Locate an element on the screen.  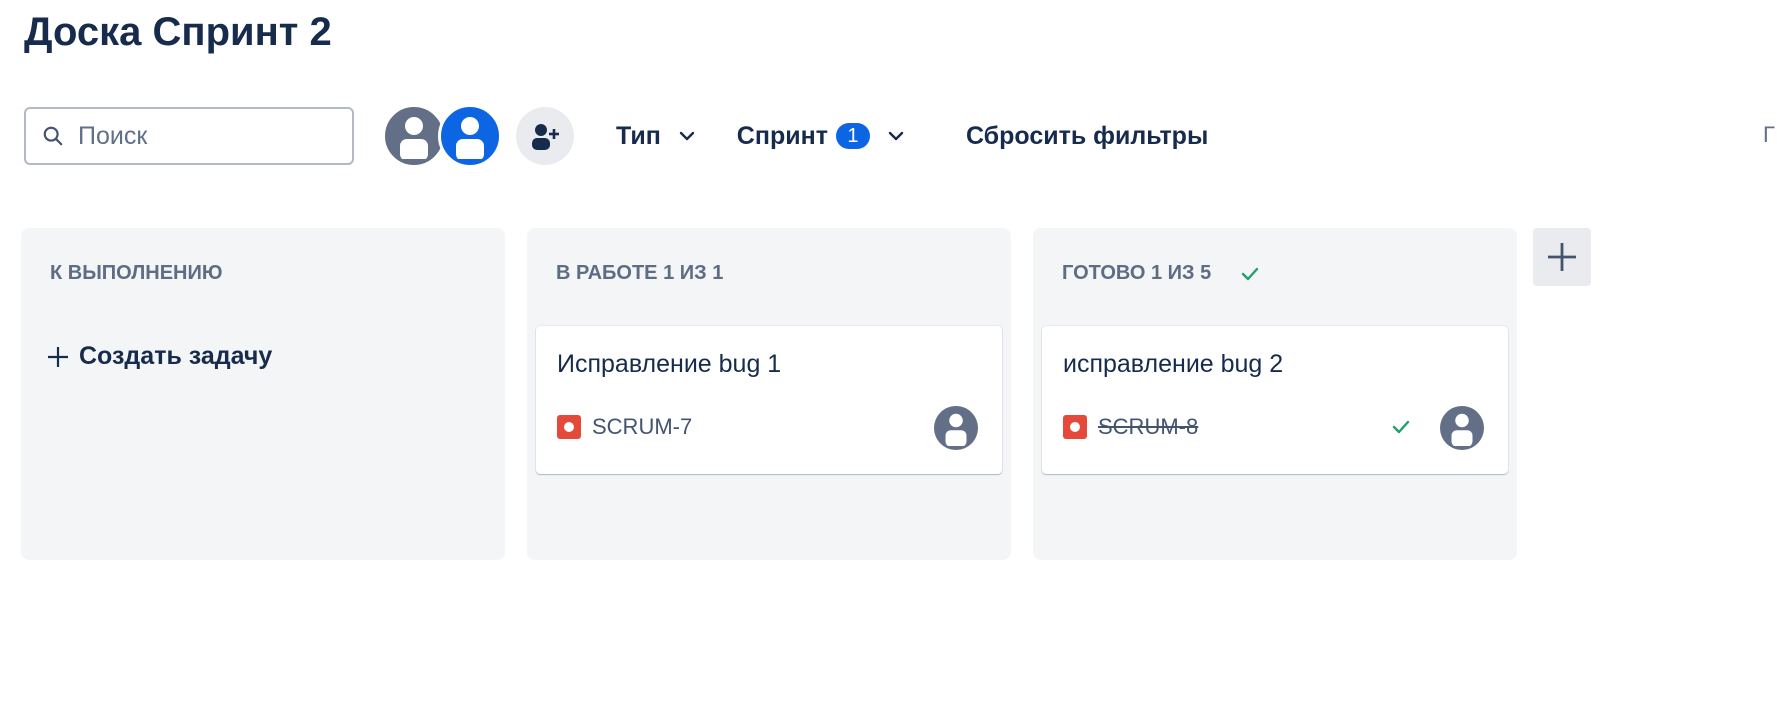
create-issue-button: Создать задачу is located at coordinates (159, 356).